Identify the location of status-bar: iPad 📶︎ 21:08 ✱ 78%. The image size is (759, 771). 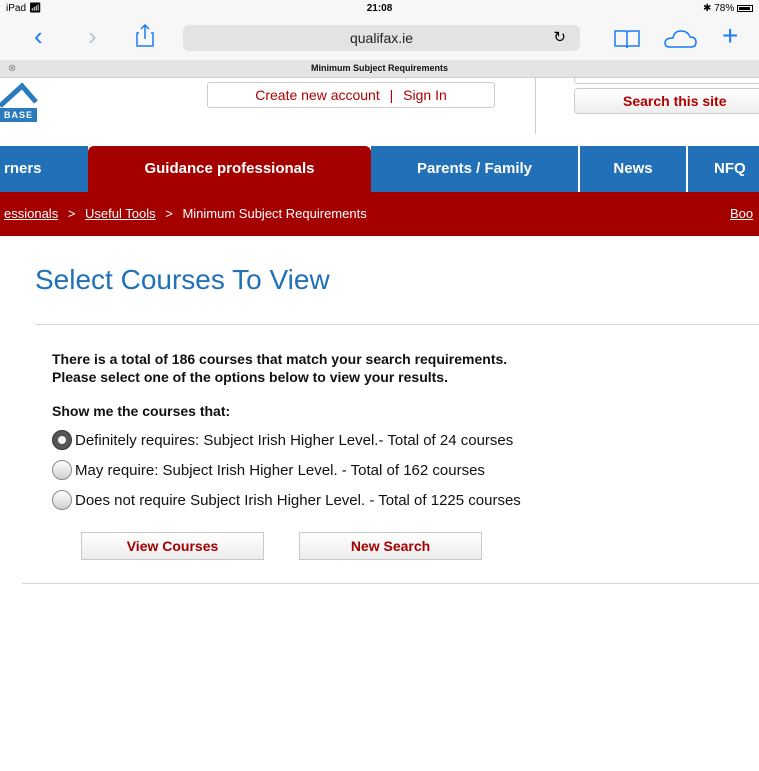
(379, 9).